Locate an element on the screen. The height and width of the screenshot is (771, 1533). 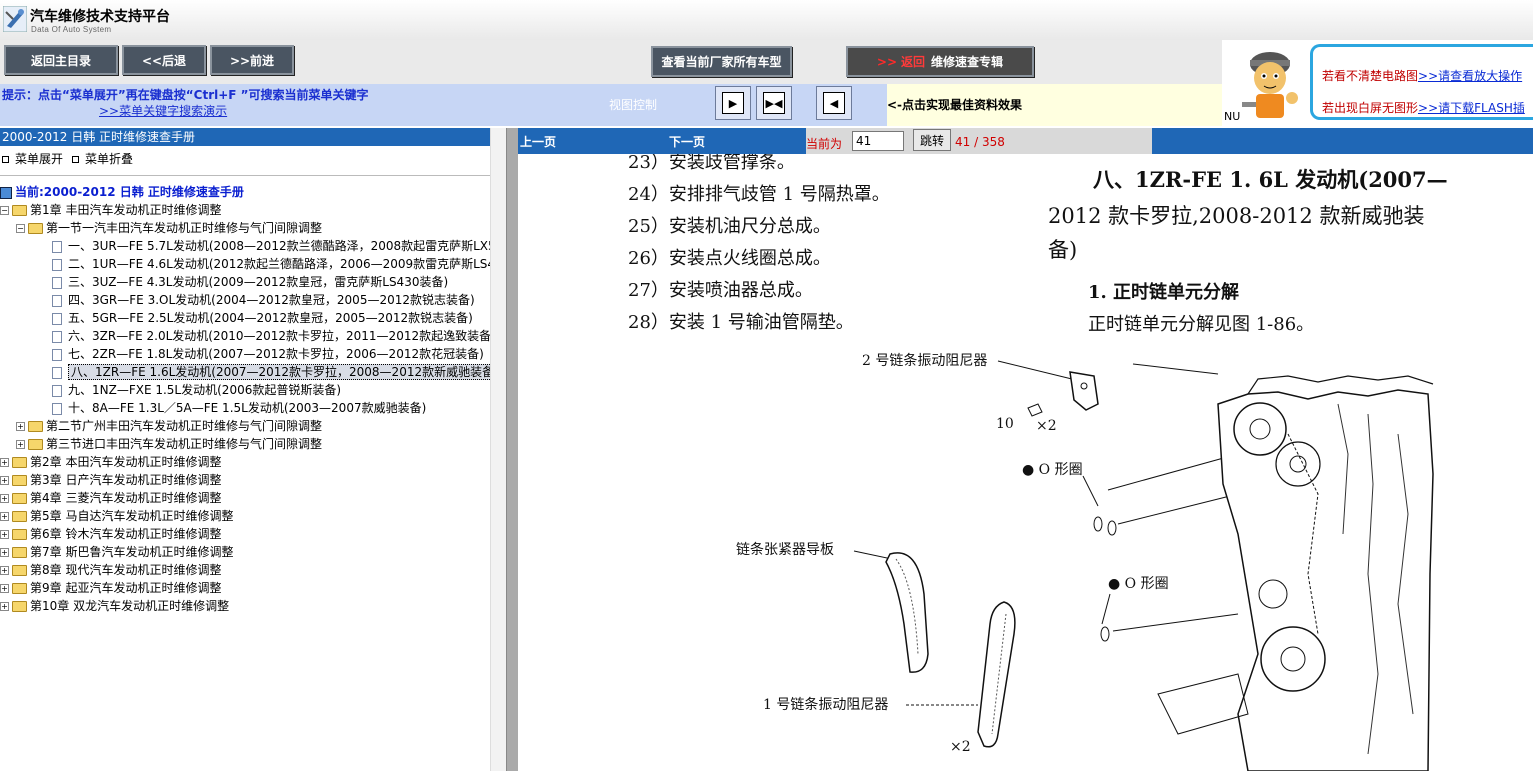
mechanic-mascot-icon is located at coordinates (1270, 83).